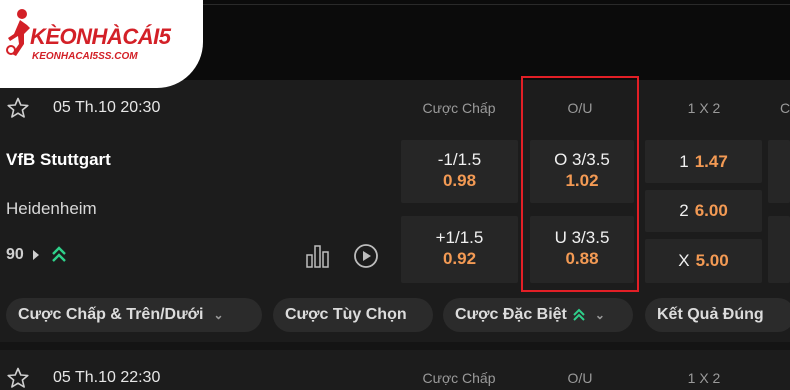 Image resolution: width=790 pixels, height=390 pixels. I want to click on selection-price: 6.00, so click(711, 210).